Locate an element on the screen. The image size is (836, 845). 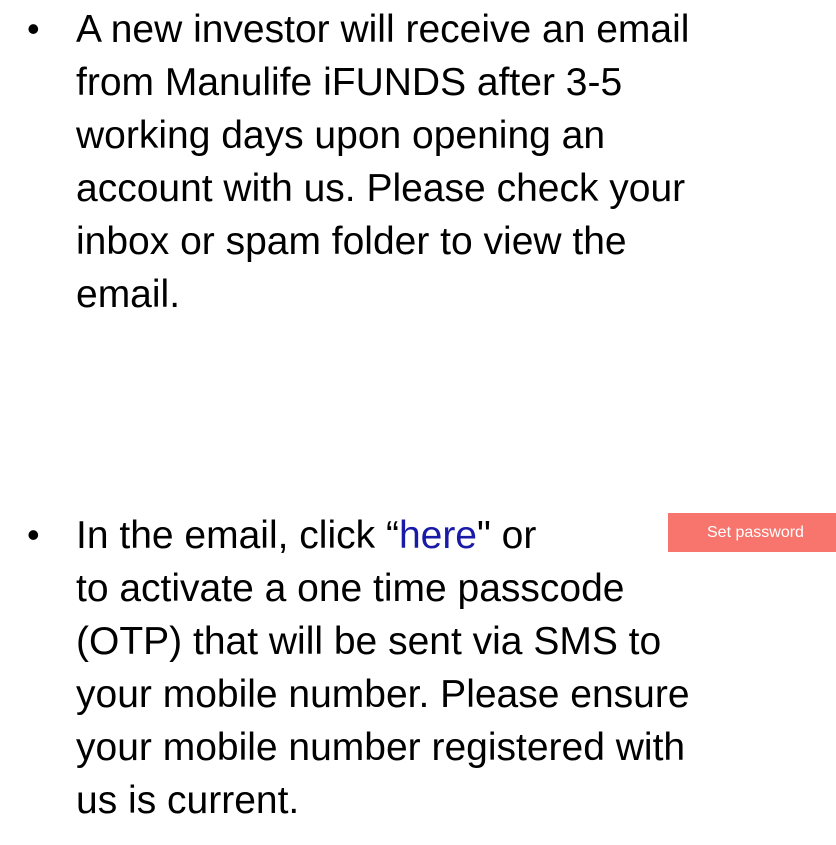
text-line: us is current. is located at coordinates (188, 800).